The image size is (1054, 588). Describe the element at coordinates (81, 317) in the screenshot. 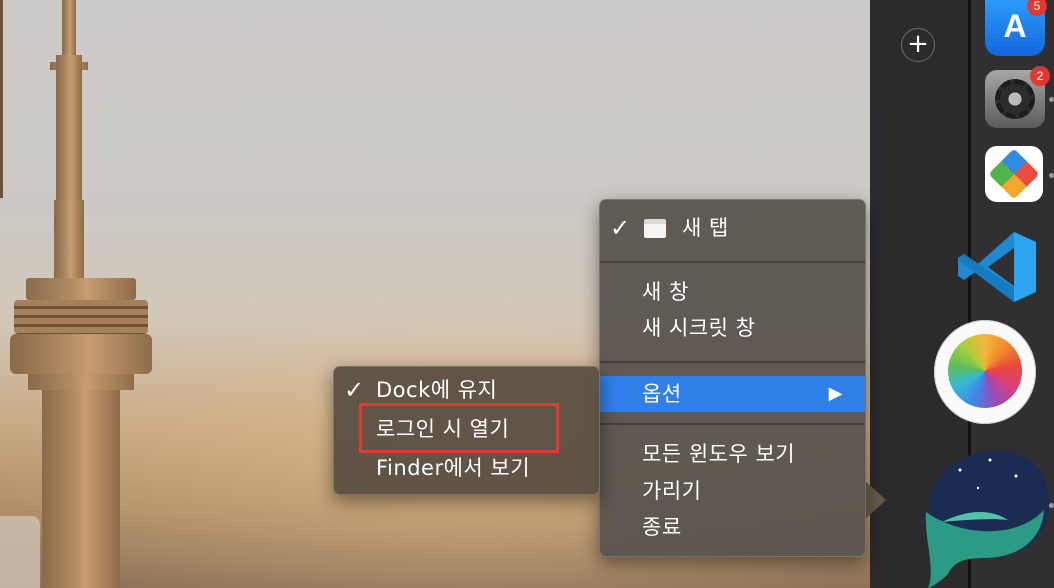

I see `tower-pod-windows` at that location.